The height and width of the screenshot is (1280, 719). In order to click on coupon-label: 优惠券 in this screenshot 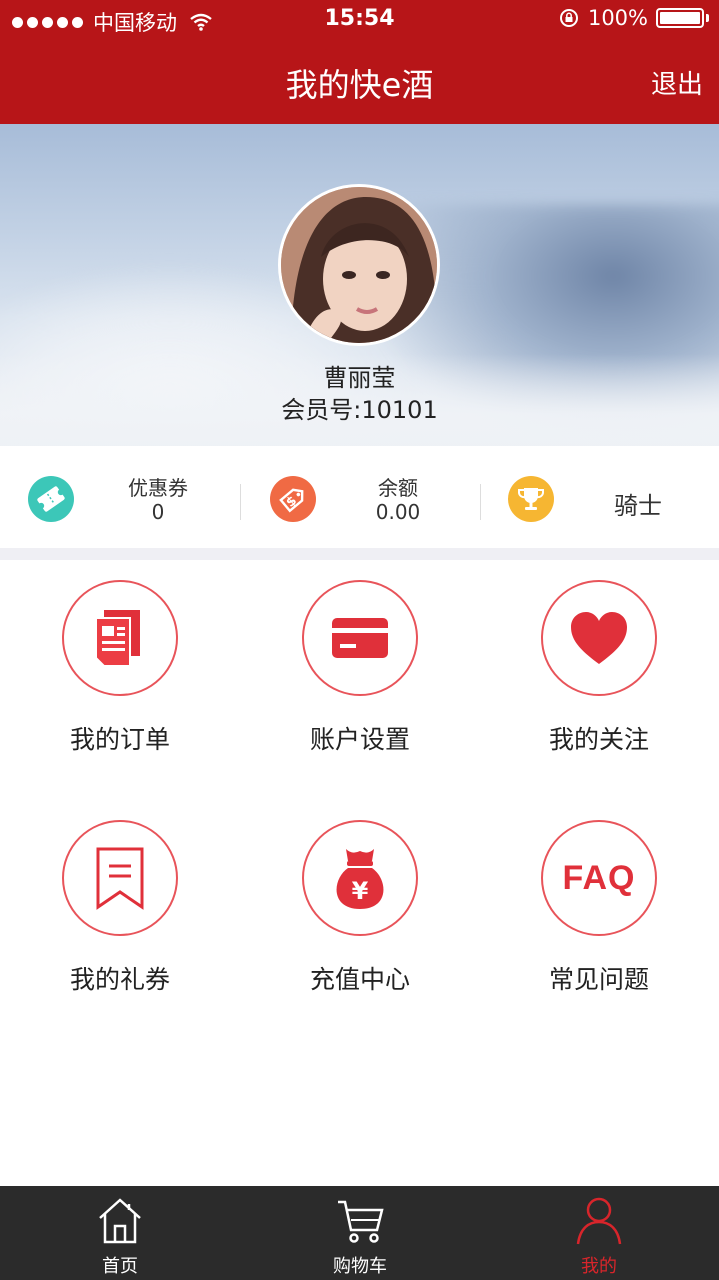, I will do `click(158, 488)`.